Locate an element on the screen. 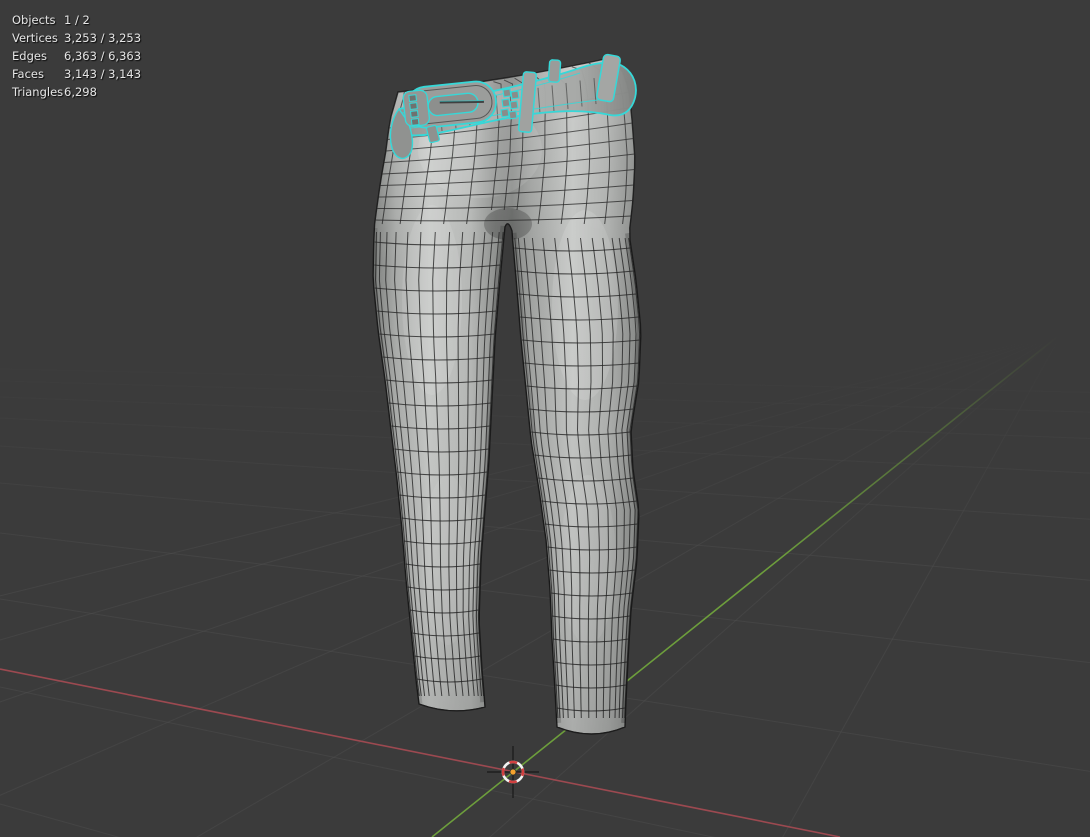 The image size is (1090, 837). 3d-cursor is located at coordinates (513, 772).